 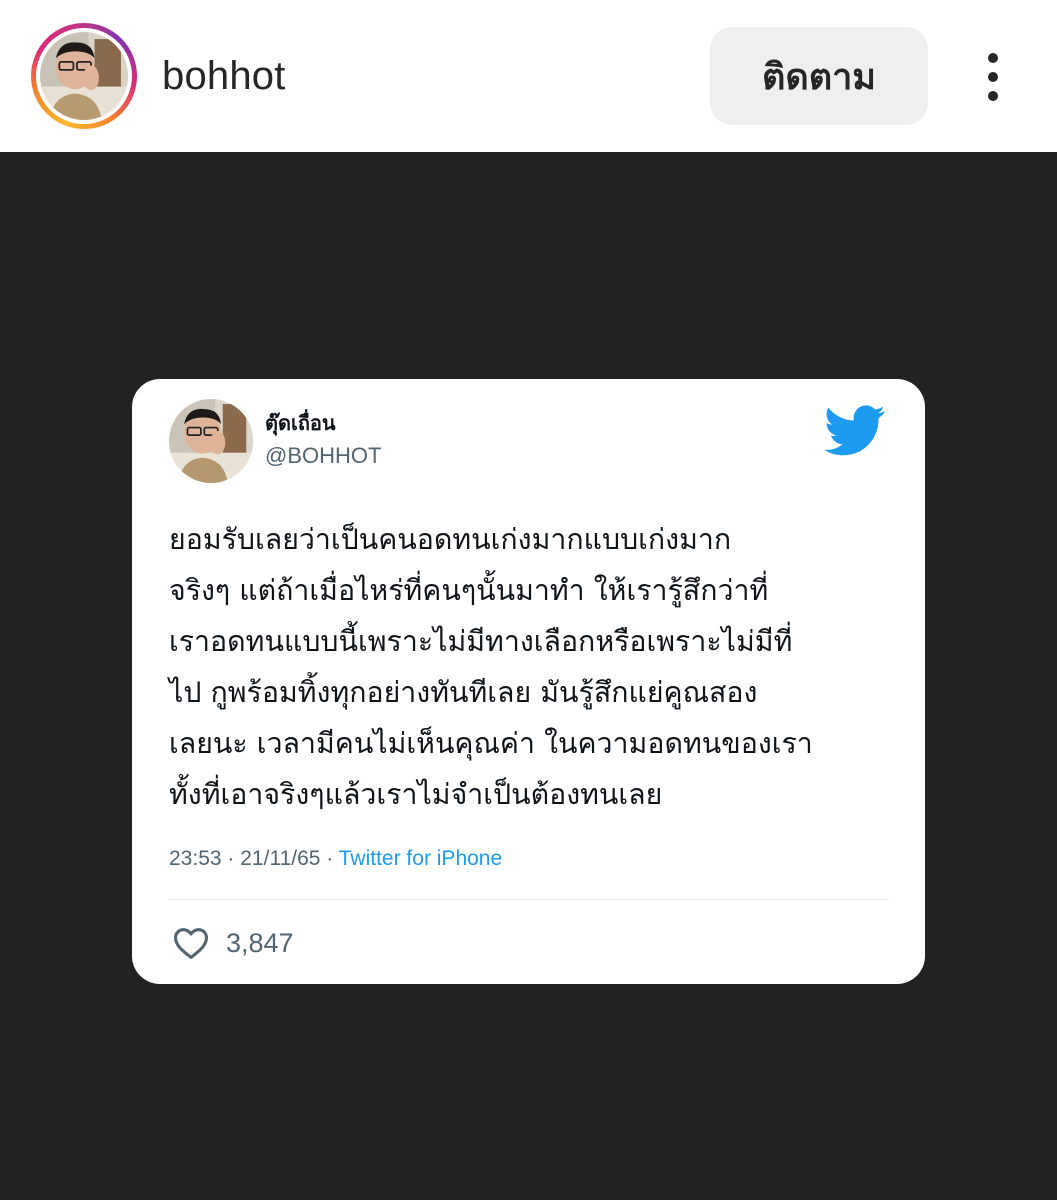 I want to click on like-count: 3,847, so click(x=260, y=943).